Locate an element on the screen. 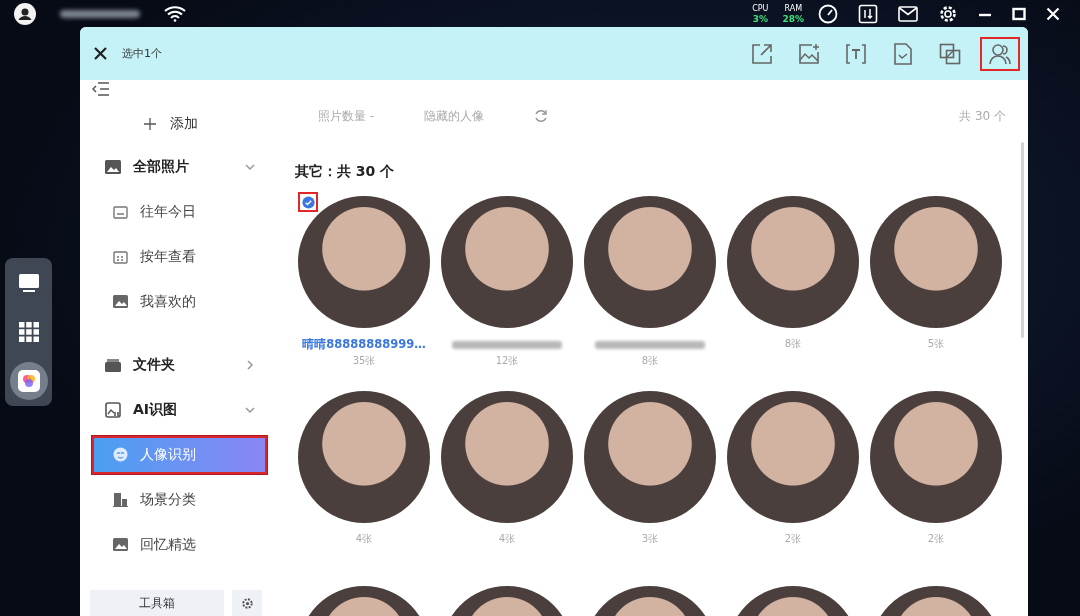 Image resolution: width=1080 pixels, height=616 pixels. checkbox-checked is located at coordinates (308, 202).